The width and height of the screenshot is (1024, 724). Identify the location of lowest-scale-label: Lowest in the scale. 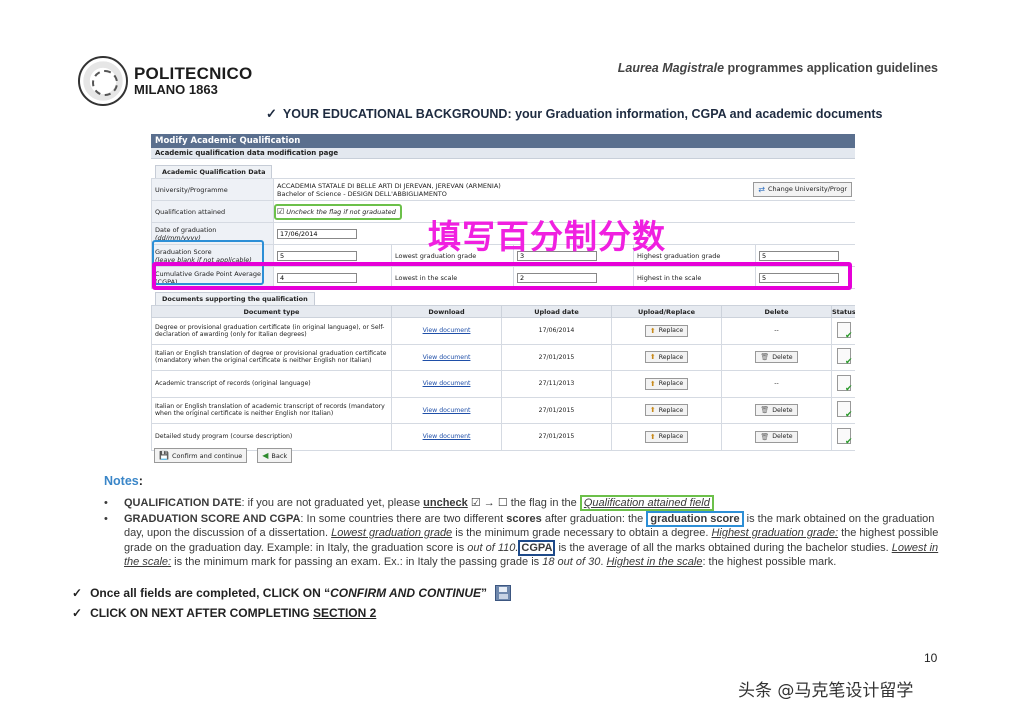
(452, 277).